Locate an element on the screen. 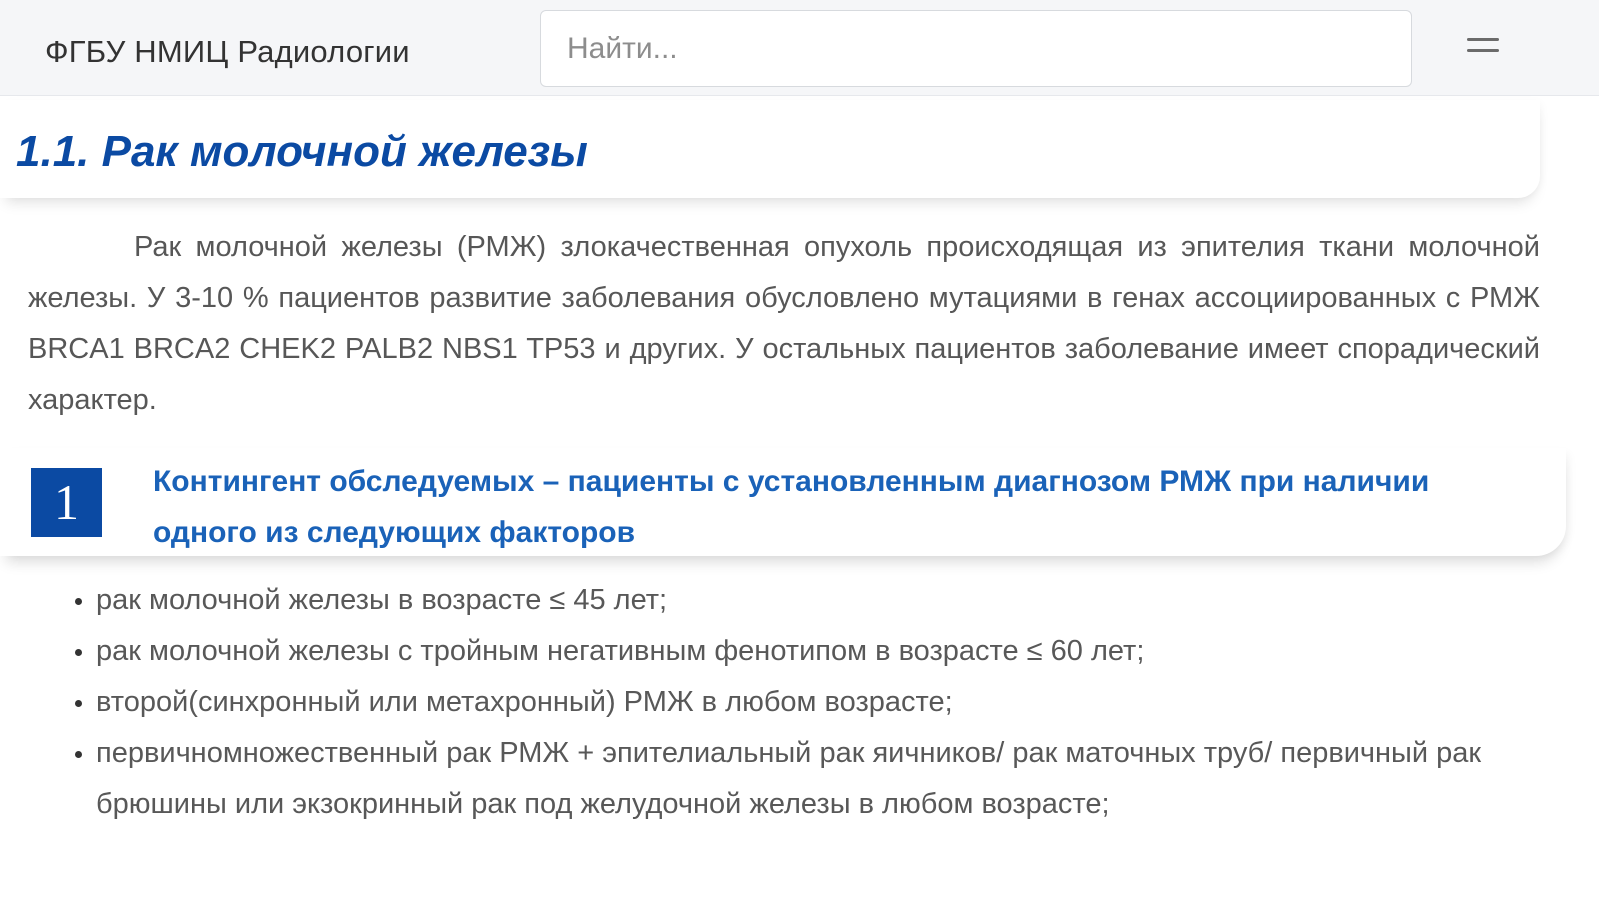 The height and width of the screenshot is (900, 1599). top-navbar: ФГБУ НМИЦ Радиологии is located at coordinates (799, 48).